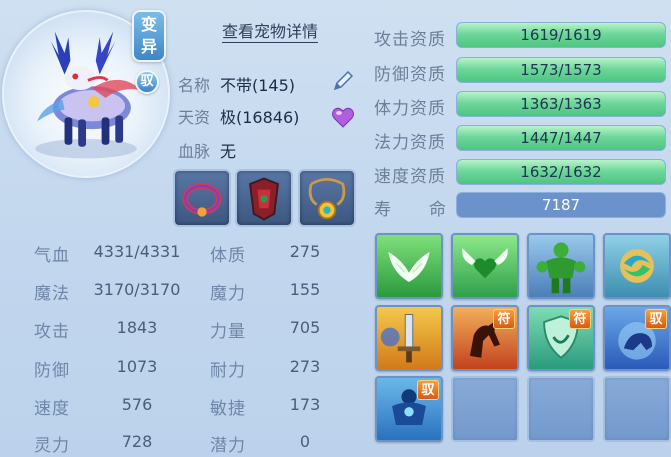 The height and width of the screenshot is (457, 671). What do you see at coordinates (228, 294) in the screenshot?
I see `magic-power-label: 魔力` at bounding box center [228, 294].